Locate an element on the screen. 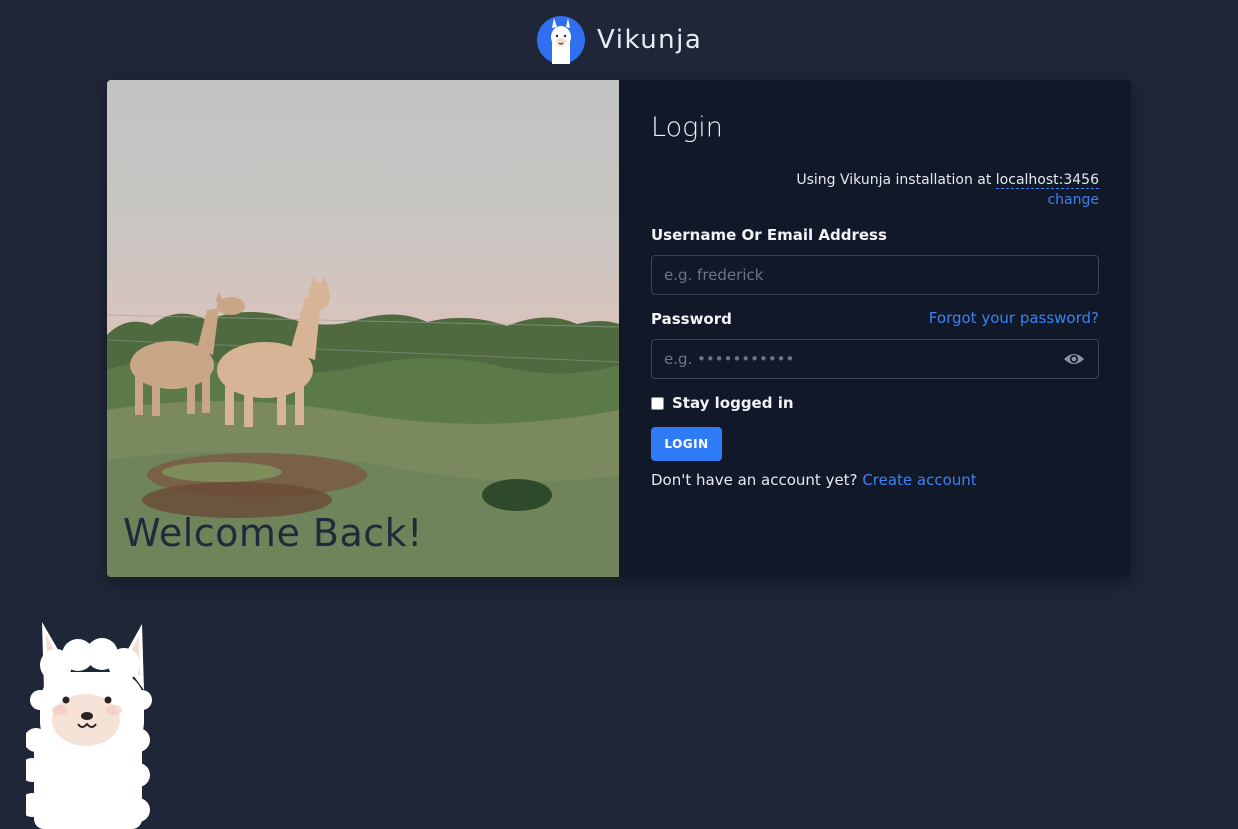 The image size is (1238, 829). password-input is located at coordinates (875, 359).